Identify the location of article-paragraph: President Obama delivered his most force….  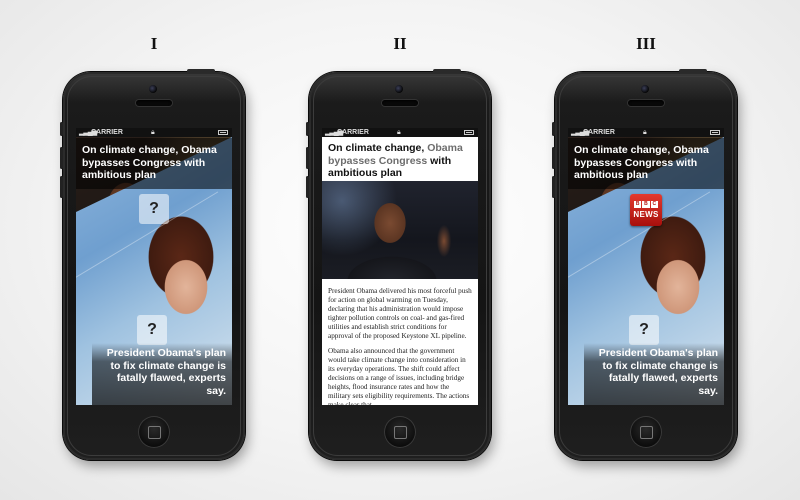
(400, 313).